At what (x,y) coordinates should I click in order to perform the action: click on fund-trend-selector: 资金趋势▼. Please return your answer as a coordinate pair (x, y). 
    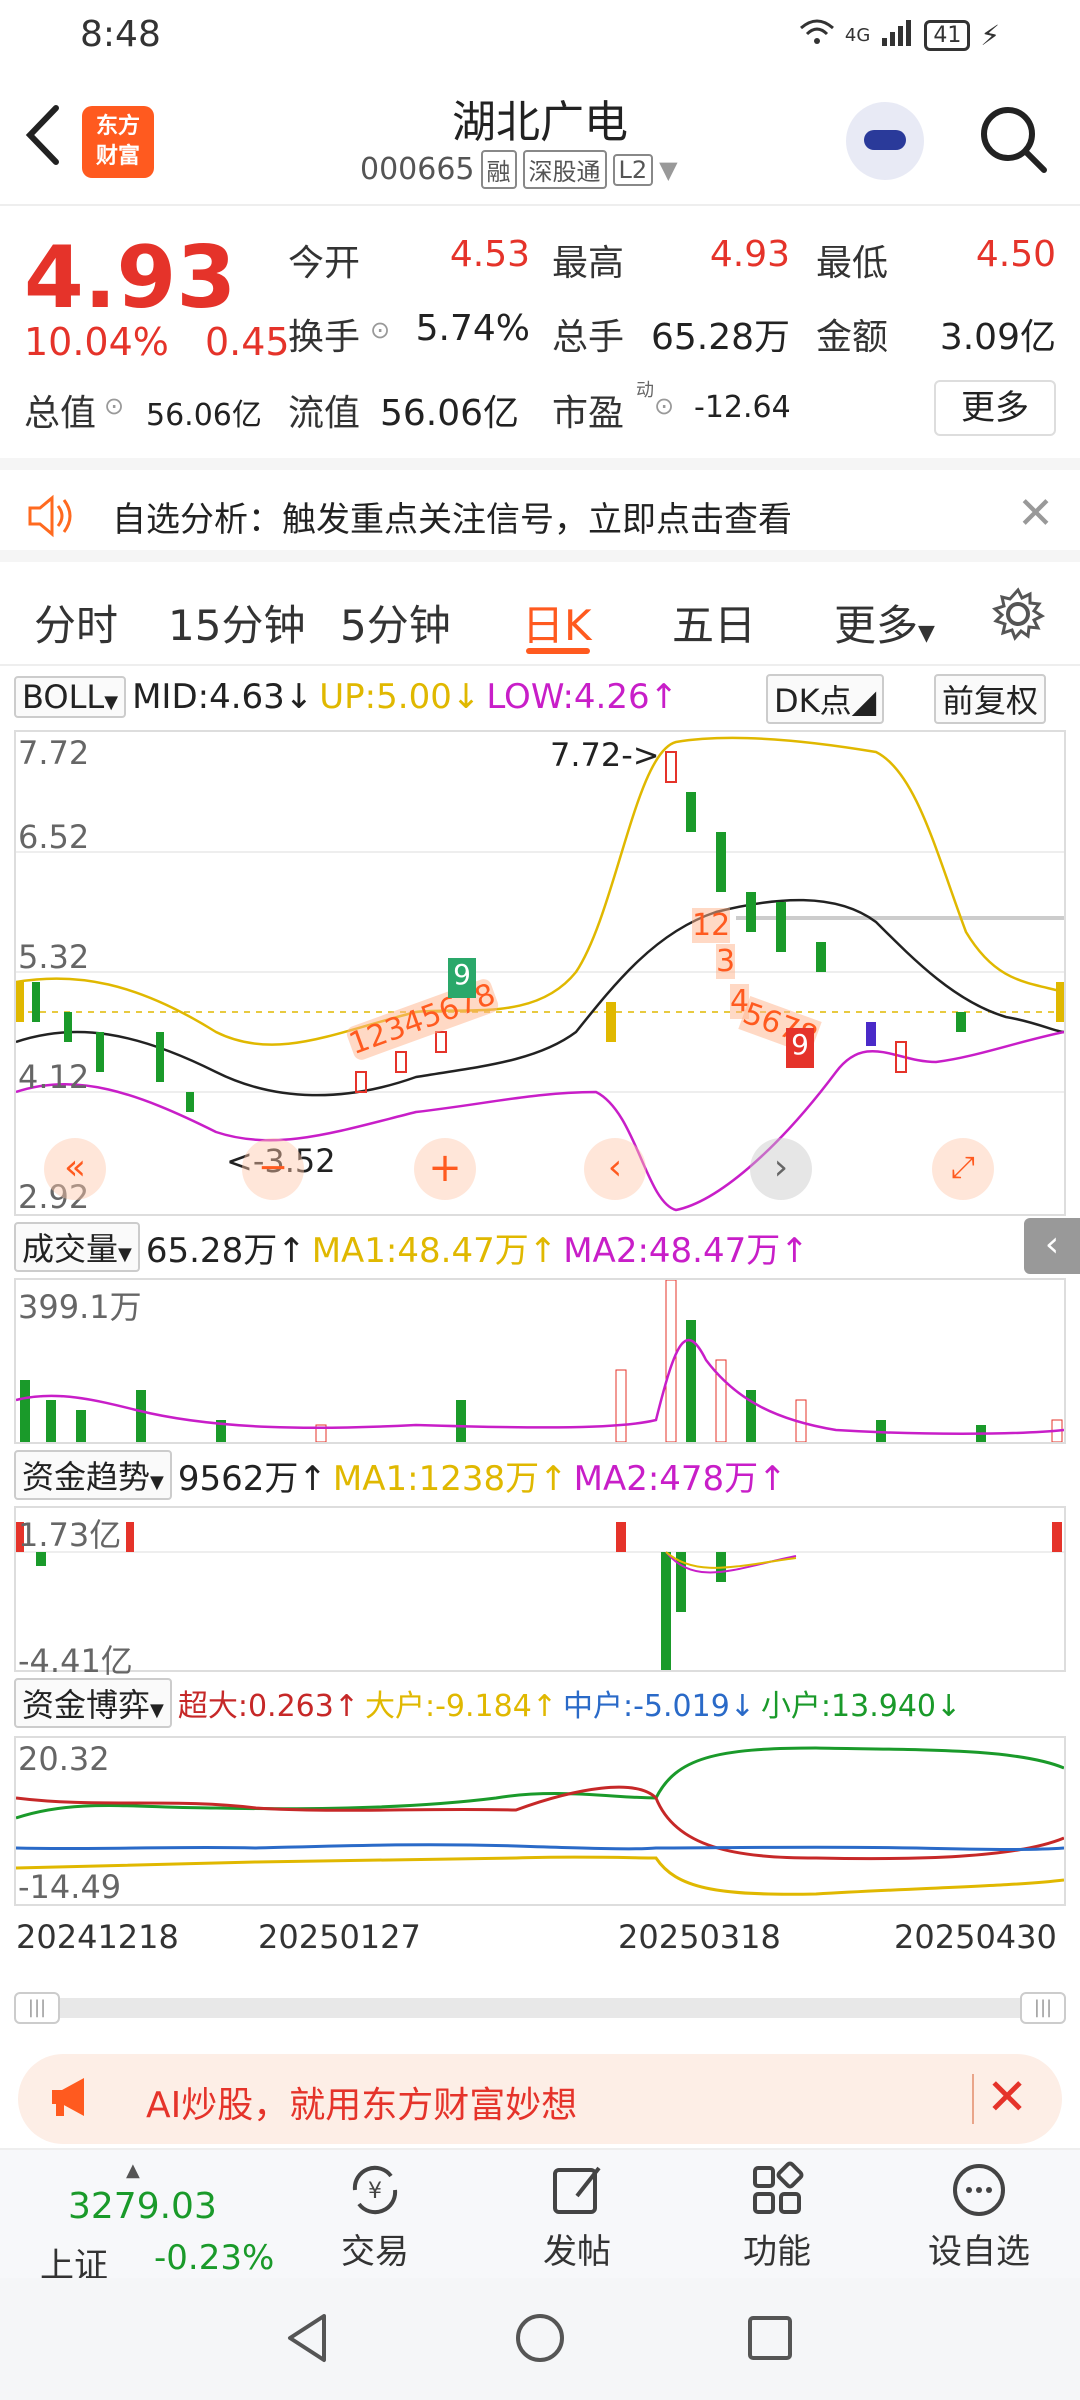
    Looking at the image, I should click on (93, 1475).